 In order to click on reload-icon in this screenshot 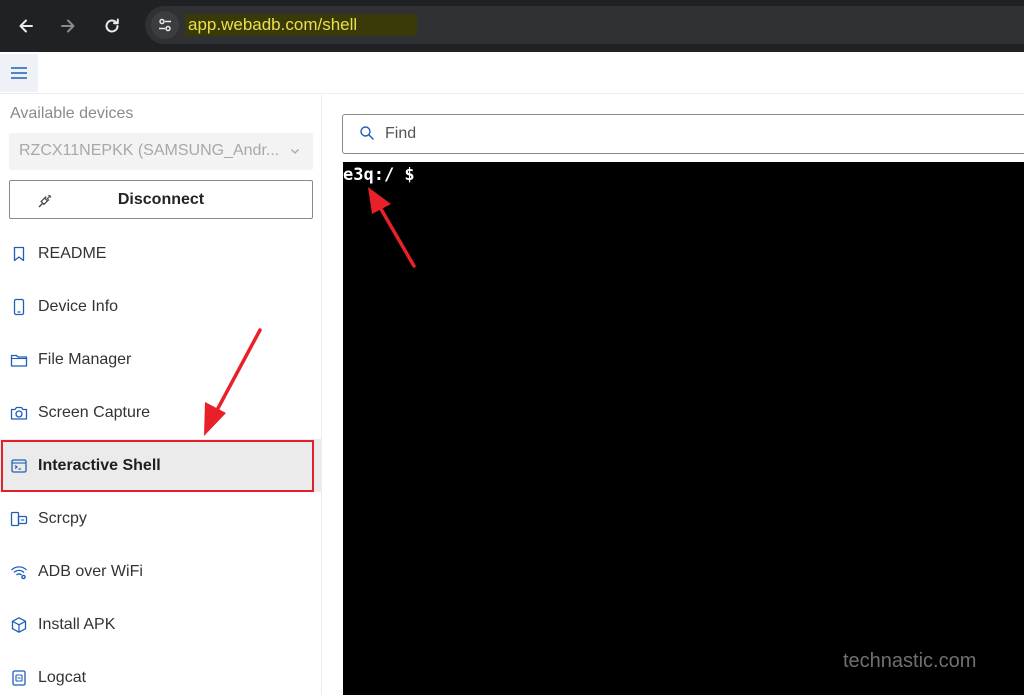, I will do `click(112, 25)`.